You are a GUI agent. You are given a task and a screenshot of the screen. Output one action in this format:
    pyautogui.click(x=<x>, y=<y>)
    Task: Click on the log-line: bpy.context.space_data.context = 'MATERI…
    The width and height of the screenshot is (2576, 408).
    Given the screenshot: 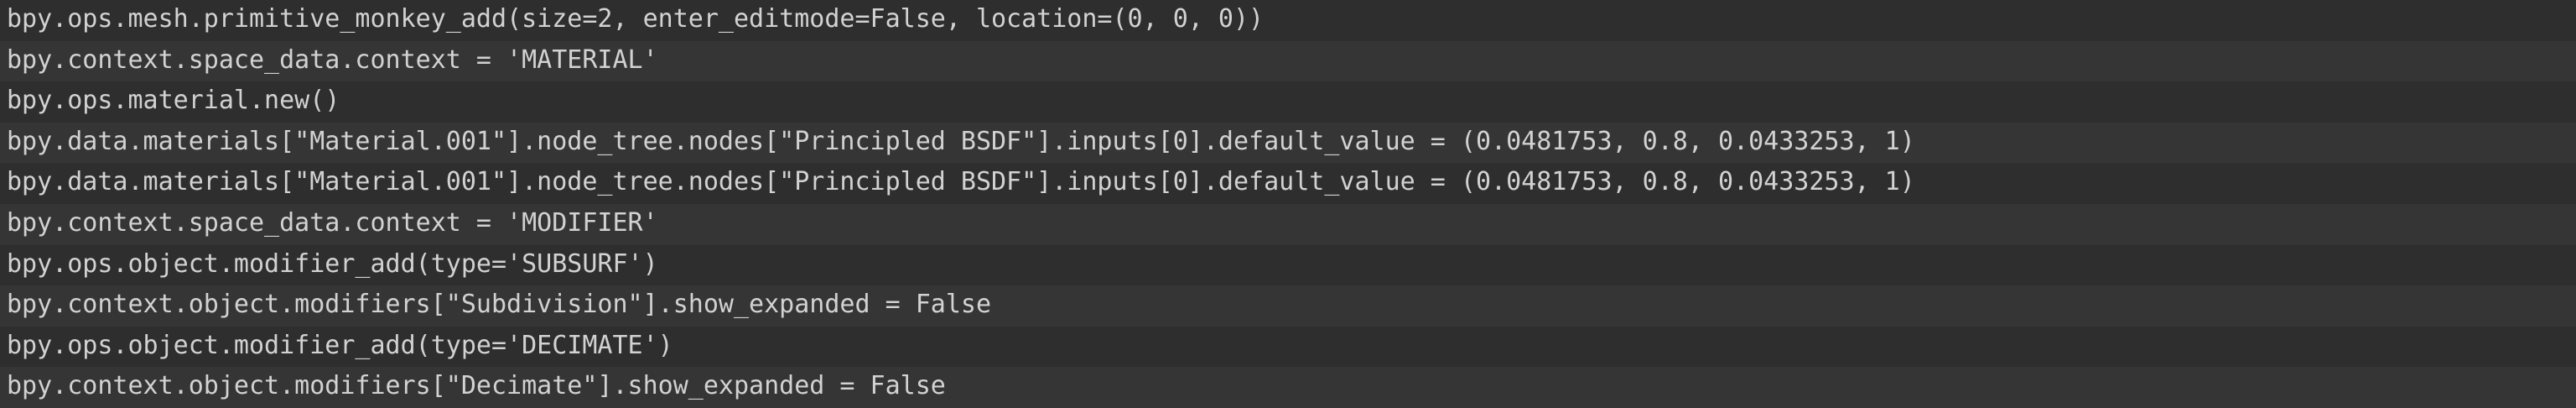 What is the action you would take?
    pyautogui.click(x=1288, y=61)
    